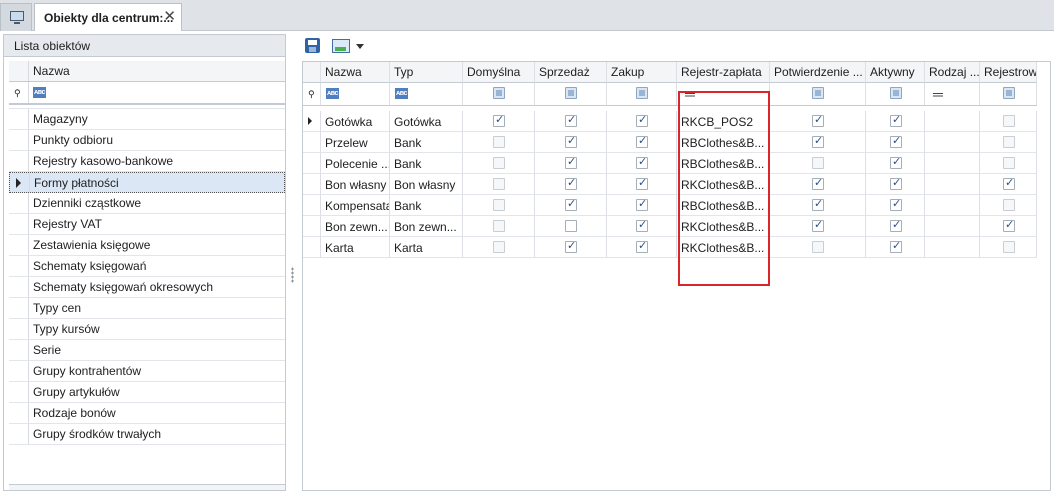  Describe the element at coordinates (723, 72) in the screenshot. I see `column-header: Rejestr-zapłata` at that location.